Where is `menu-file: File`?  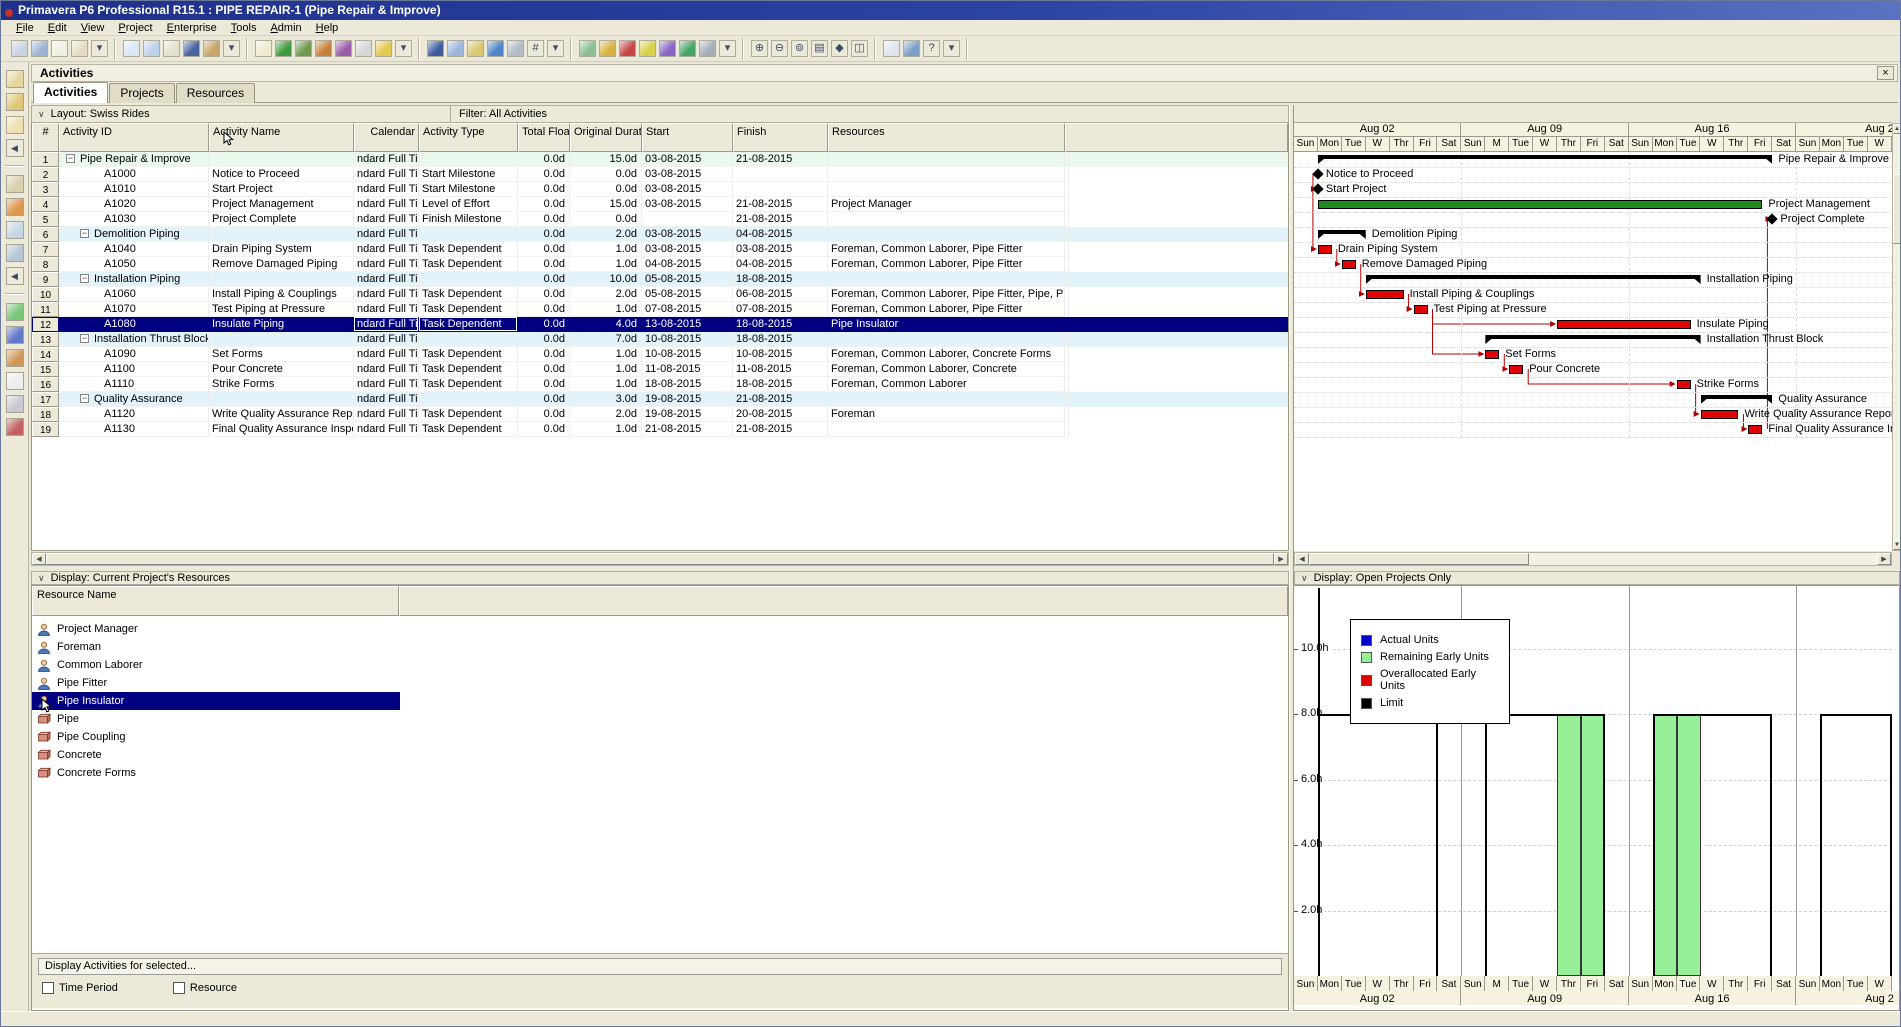
menu-file: File is located at coordinates (25, 28).